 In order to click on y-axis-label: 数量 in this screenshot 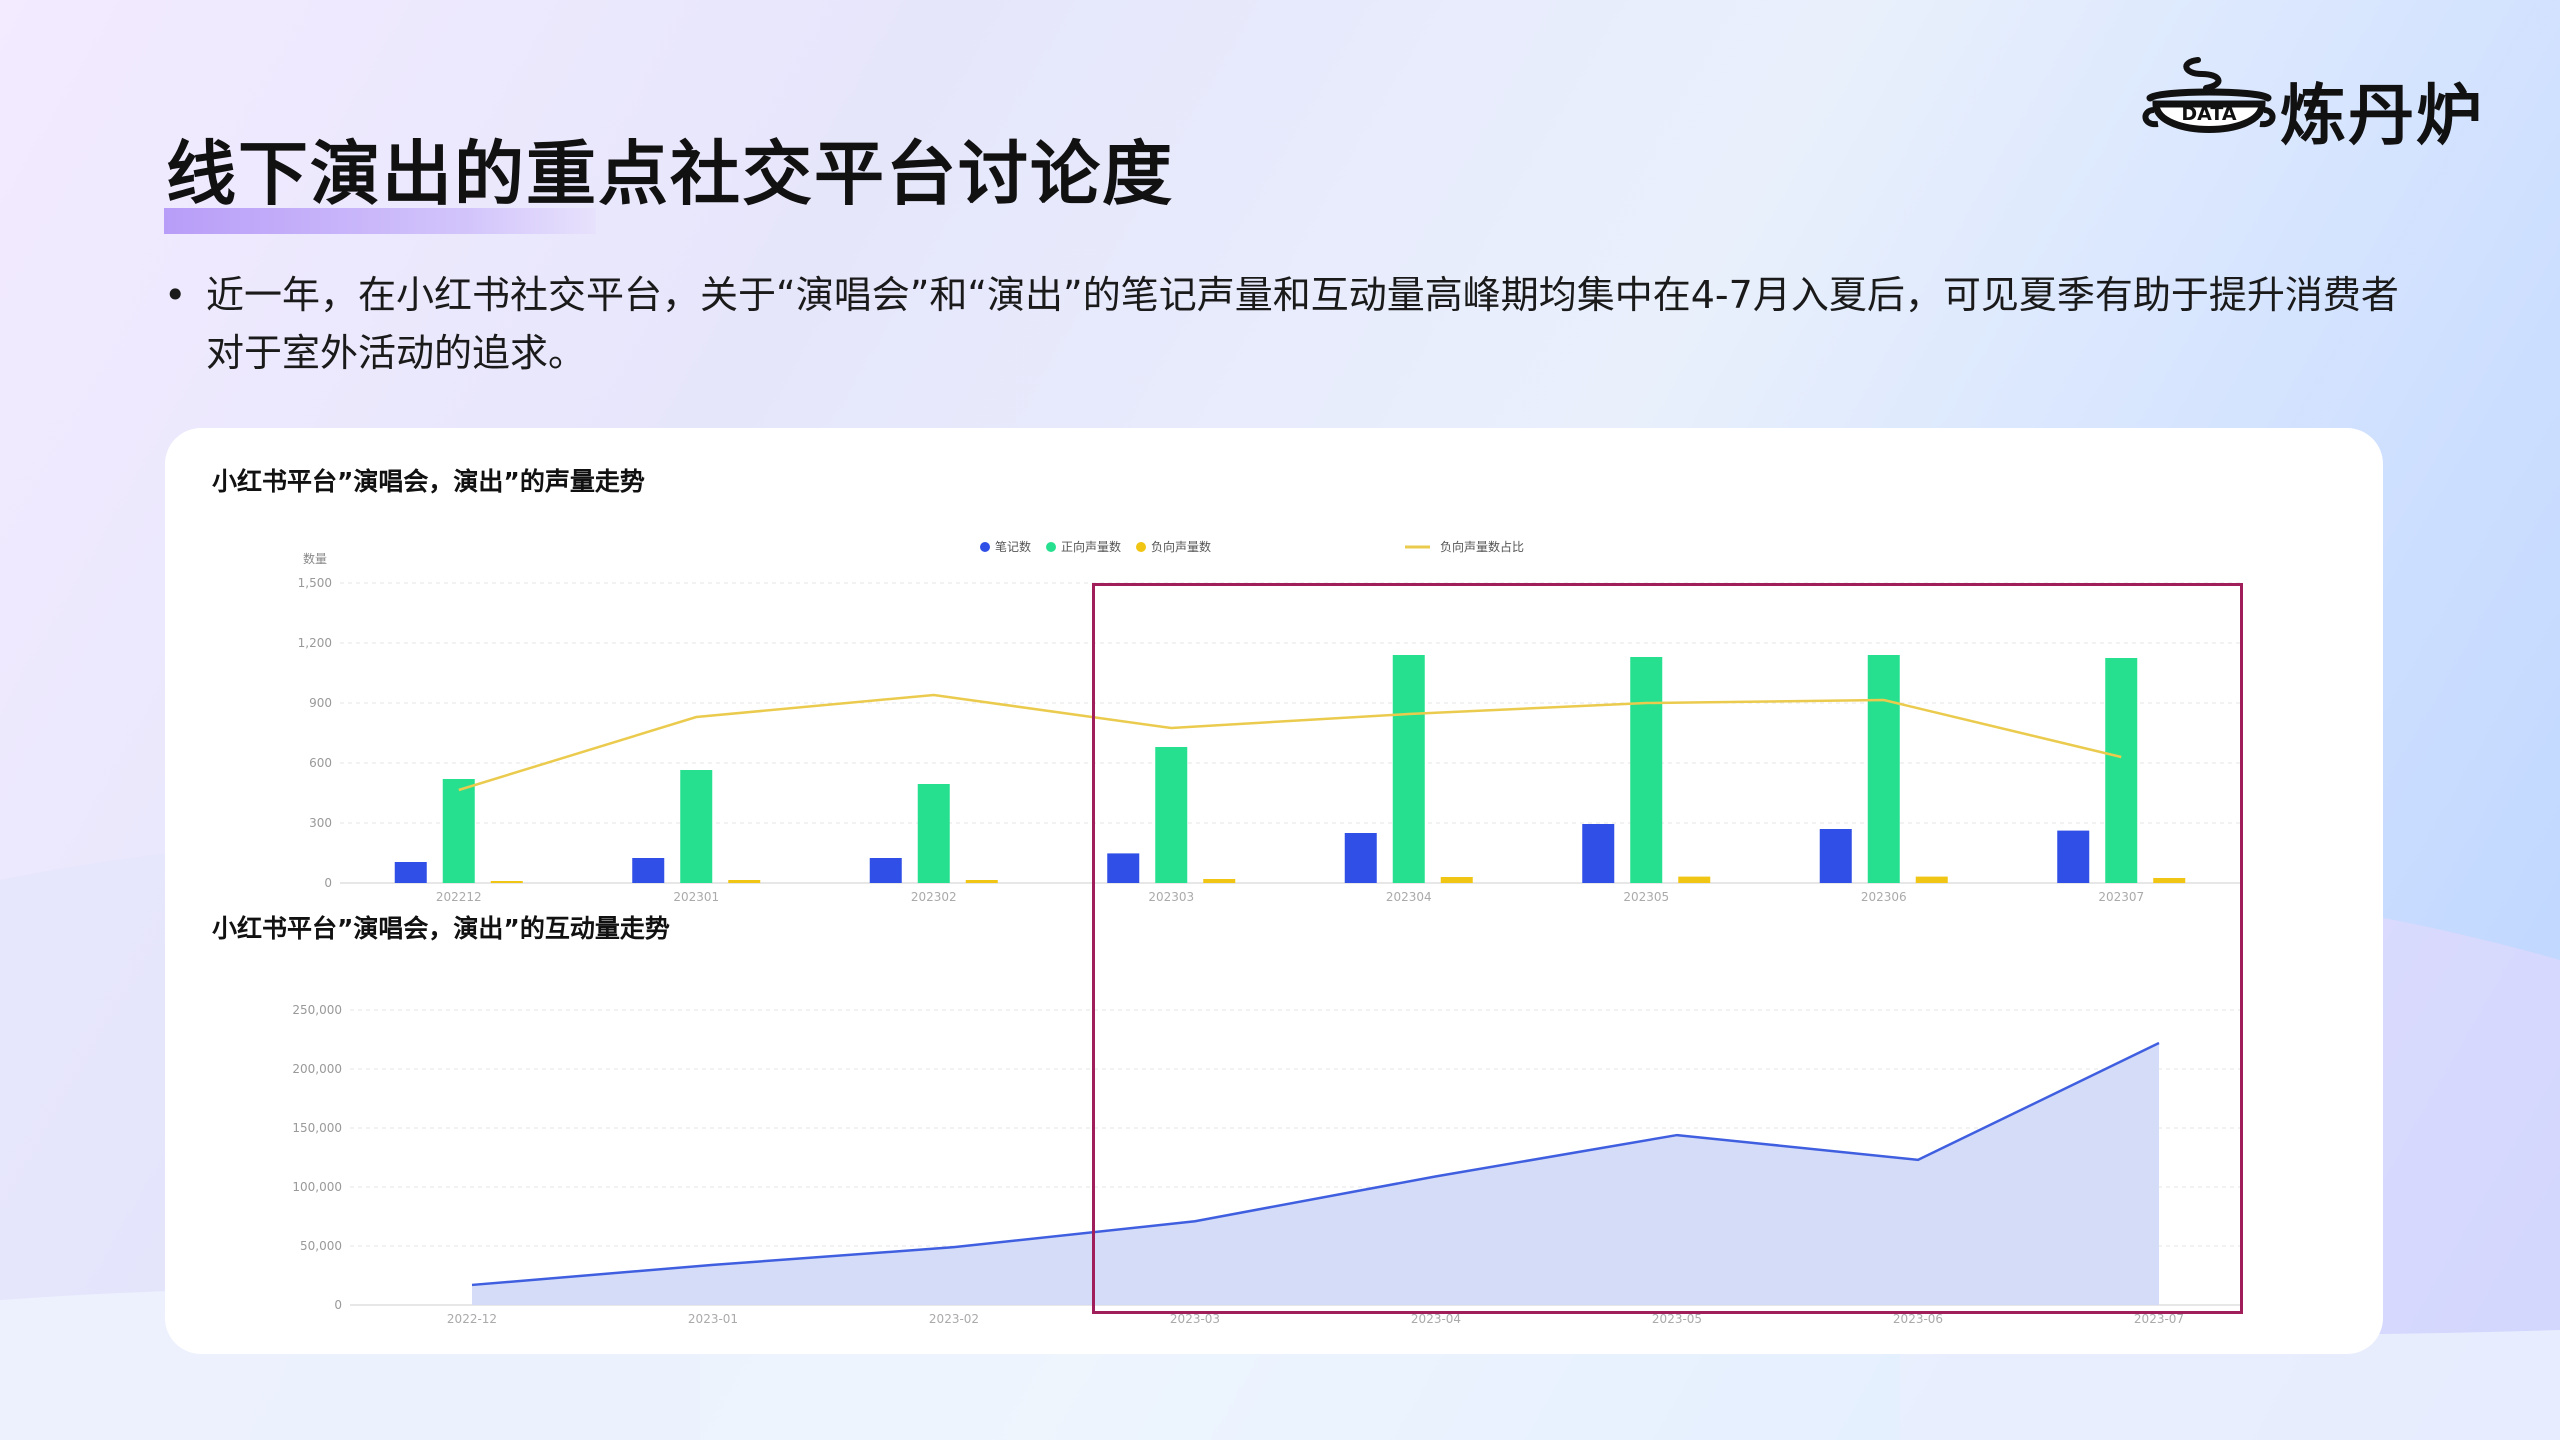, I will do `click(315, 558)`.